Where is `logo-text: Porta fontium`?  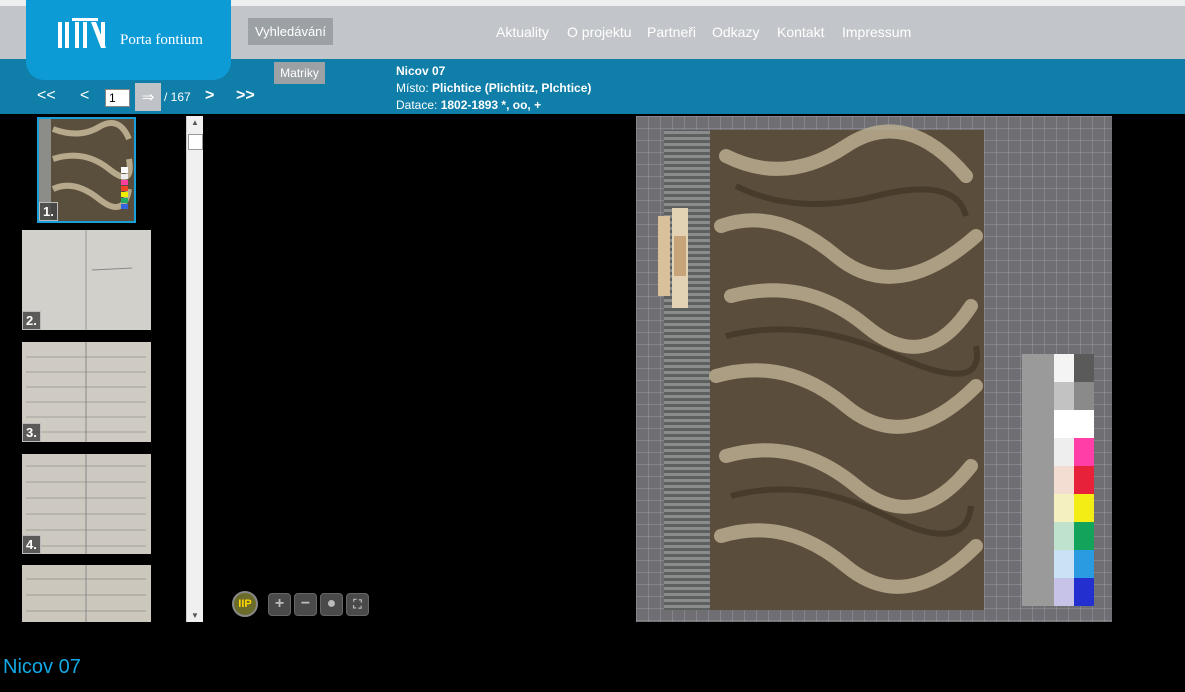
logo-text: Porta fontium is located at coordinates (161, 40).